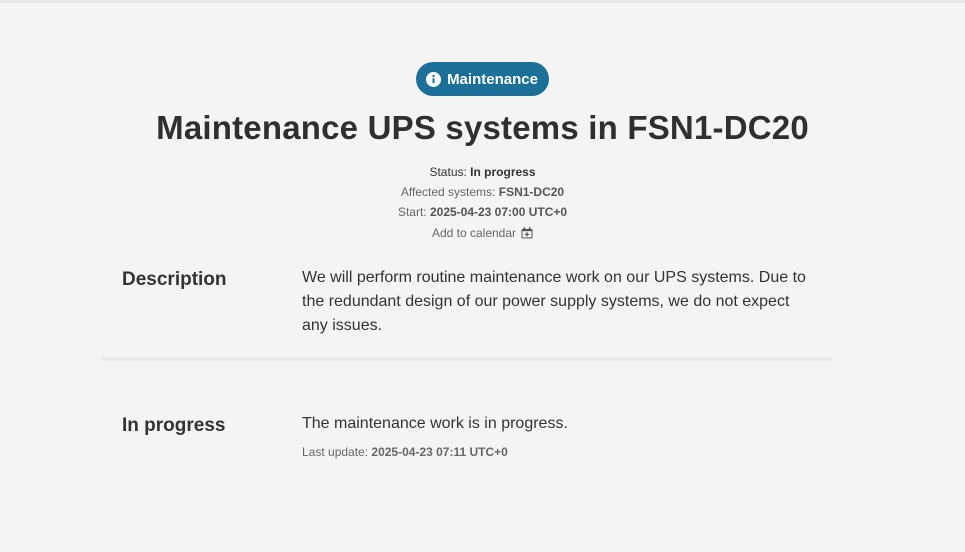 The height and width of the screenshot is (552, 965). I want to click on maintenance-badge: Maintenance, so click(482, 79).